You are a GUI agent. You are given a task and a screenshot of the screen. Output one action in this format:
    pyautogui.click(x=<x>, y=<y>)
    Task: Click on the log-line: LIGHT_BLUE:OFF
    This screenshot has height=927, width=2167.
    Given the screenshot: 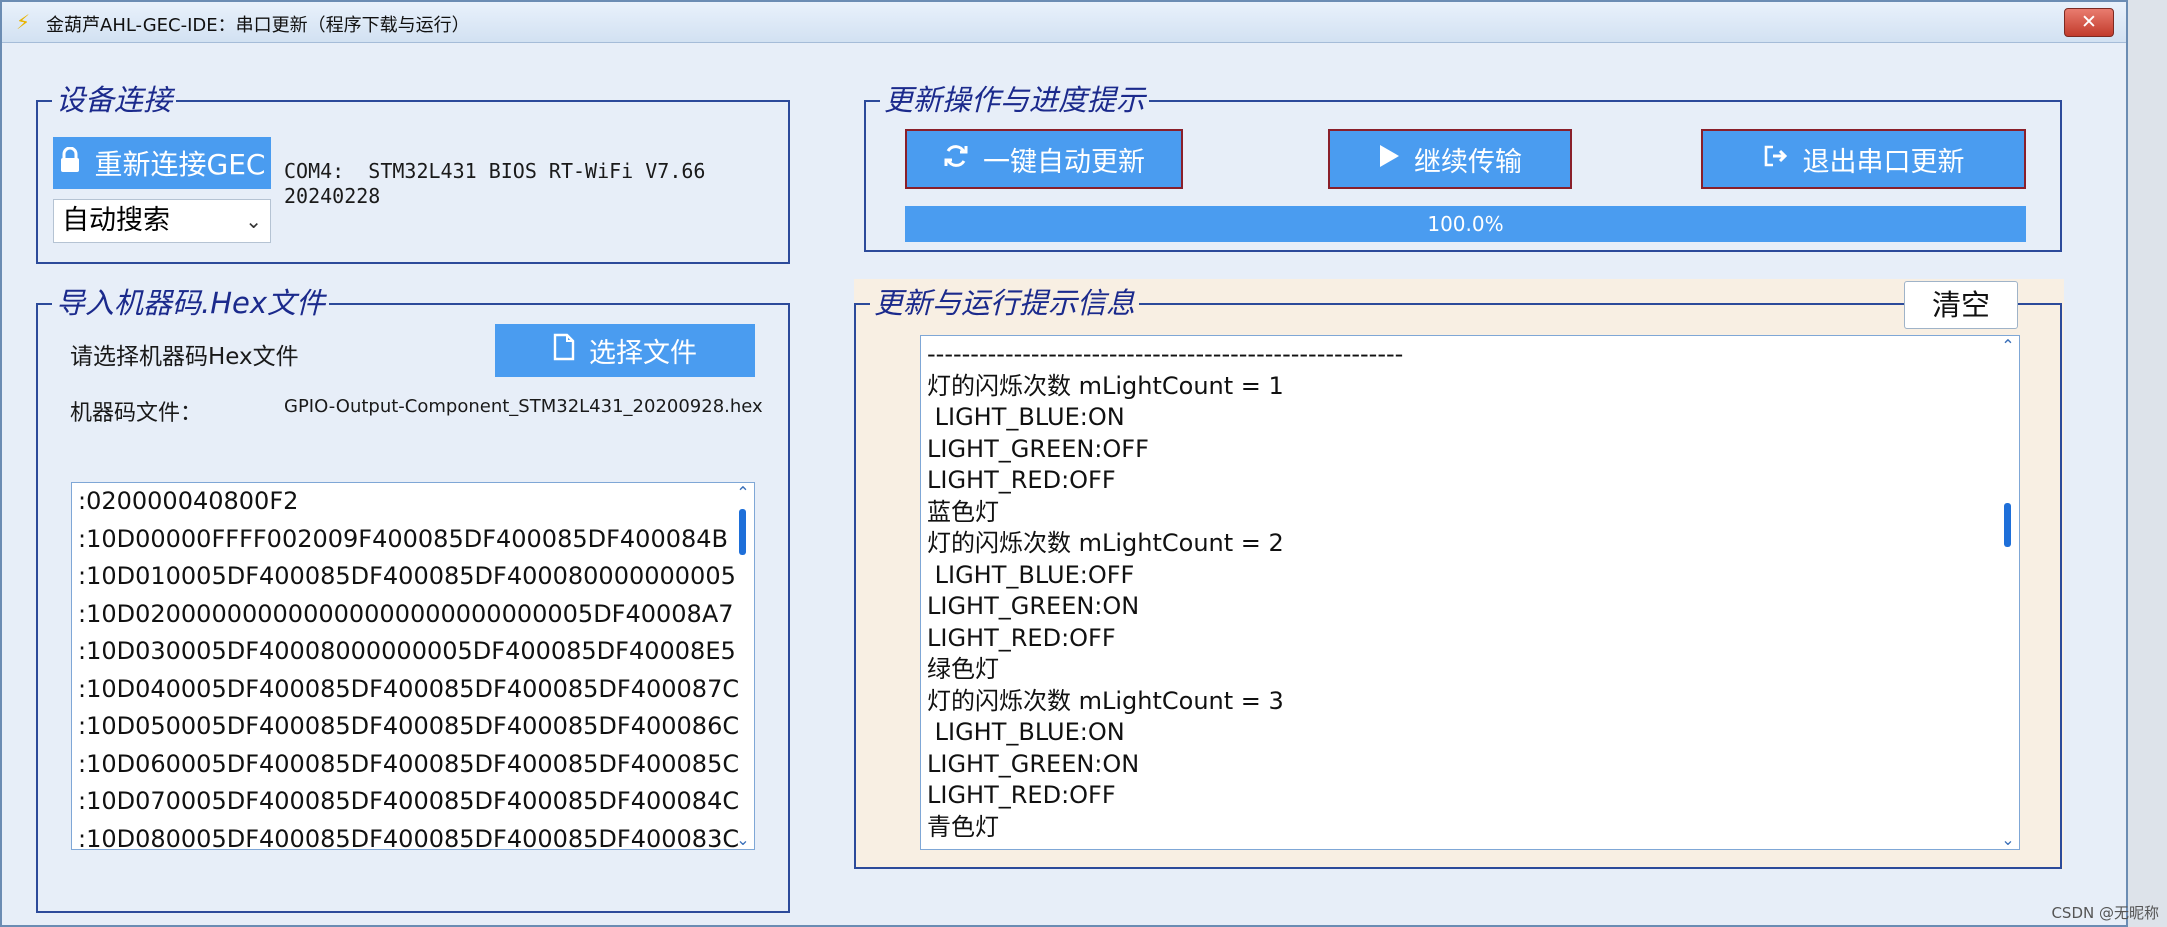 What is the action you would take?
    pyautogui.click(x=1031, y=574)
    